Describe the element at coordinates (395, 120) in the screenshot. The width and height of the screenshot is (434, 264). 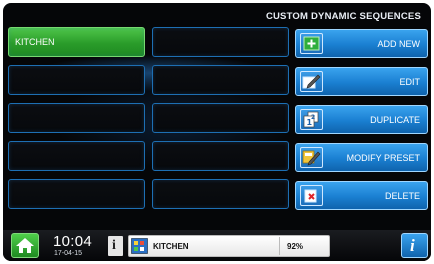
I see `duplicate-label: DUPLICATE` at that location.